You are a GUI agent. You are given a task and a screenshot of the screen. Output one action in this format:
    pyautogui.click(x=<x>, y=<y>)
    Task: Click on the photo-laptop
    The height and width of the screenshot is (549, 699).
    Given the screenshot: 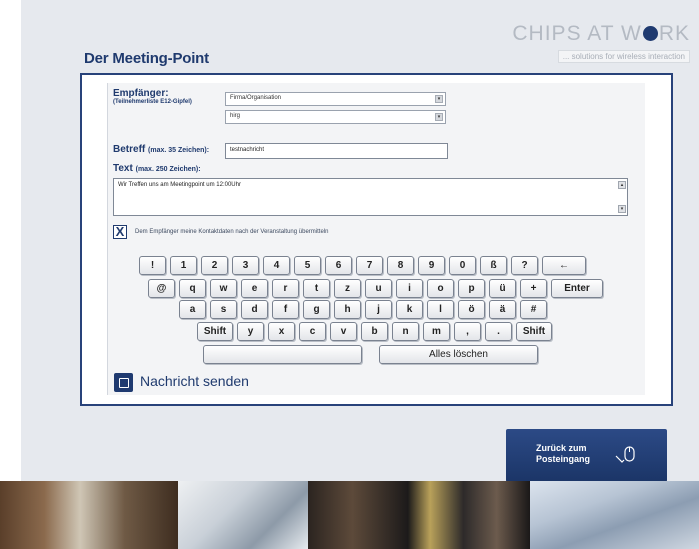 What is the action you would take?
    pyautogui.click(x=89, y=515)
    